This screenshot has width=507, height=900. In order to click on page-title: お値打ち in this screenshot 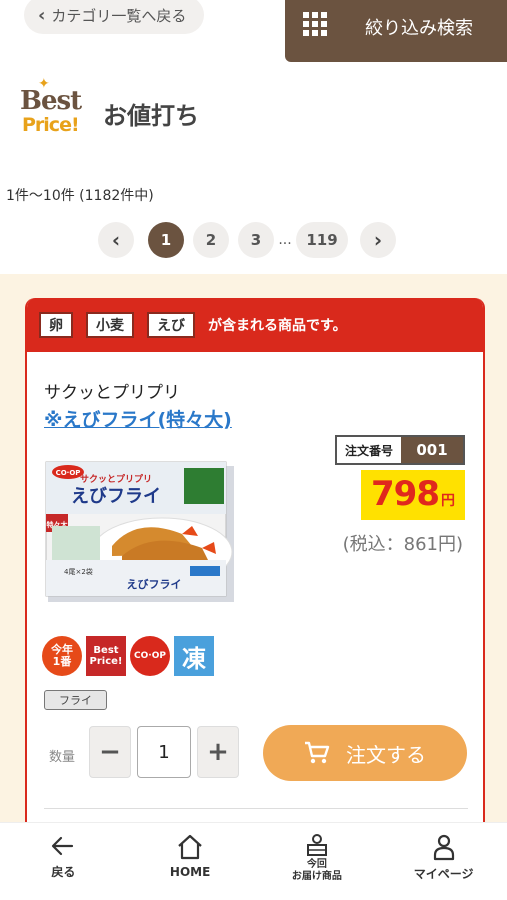, I will do `click(151, 116)`.